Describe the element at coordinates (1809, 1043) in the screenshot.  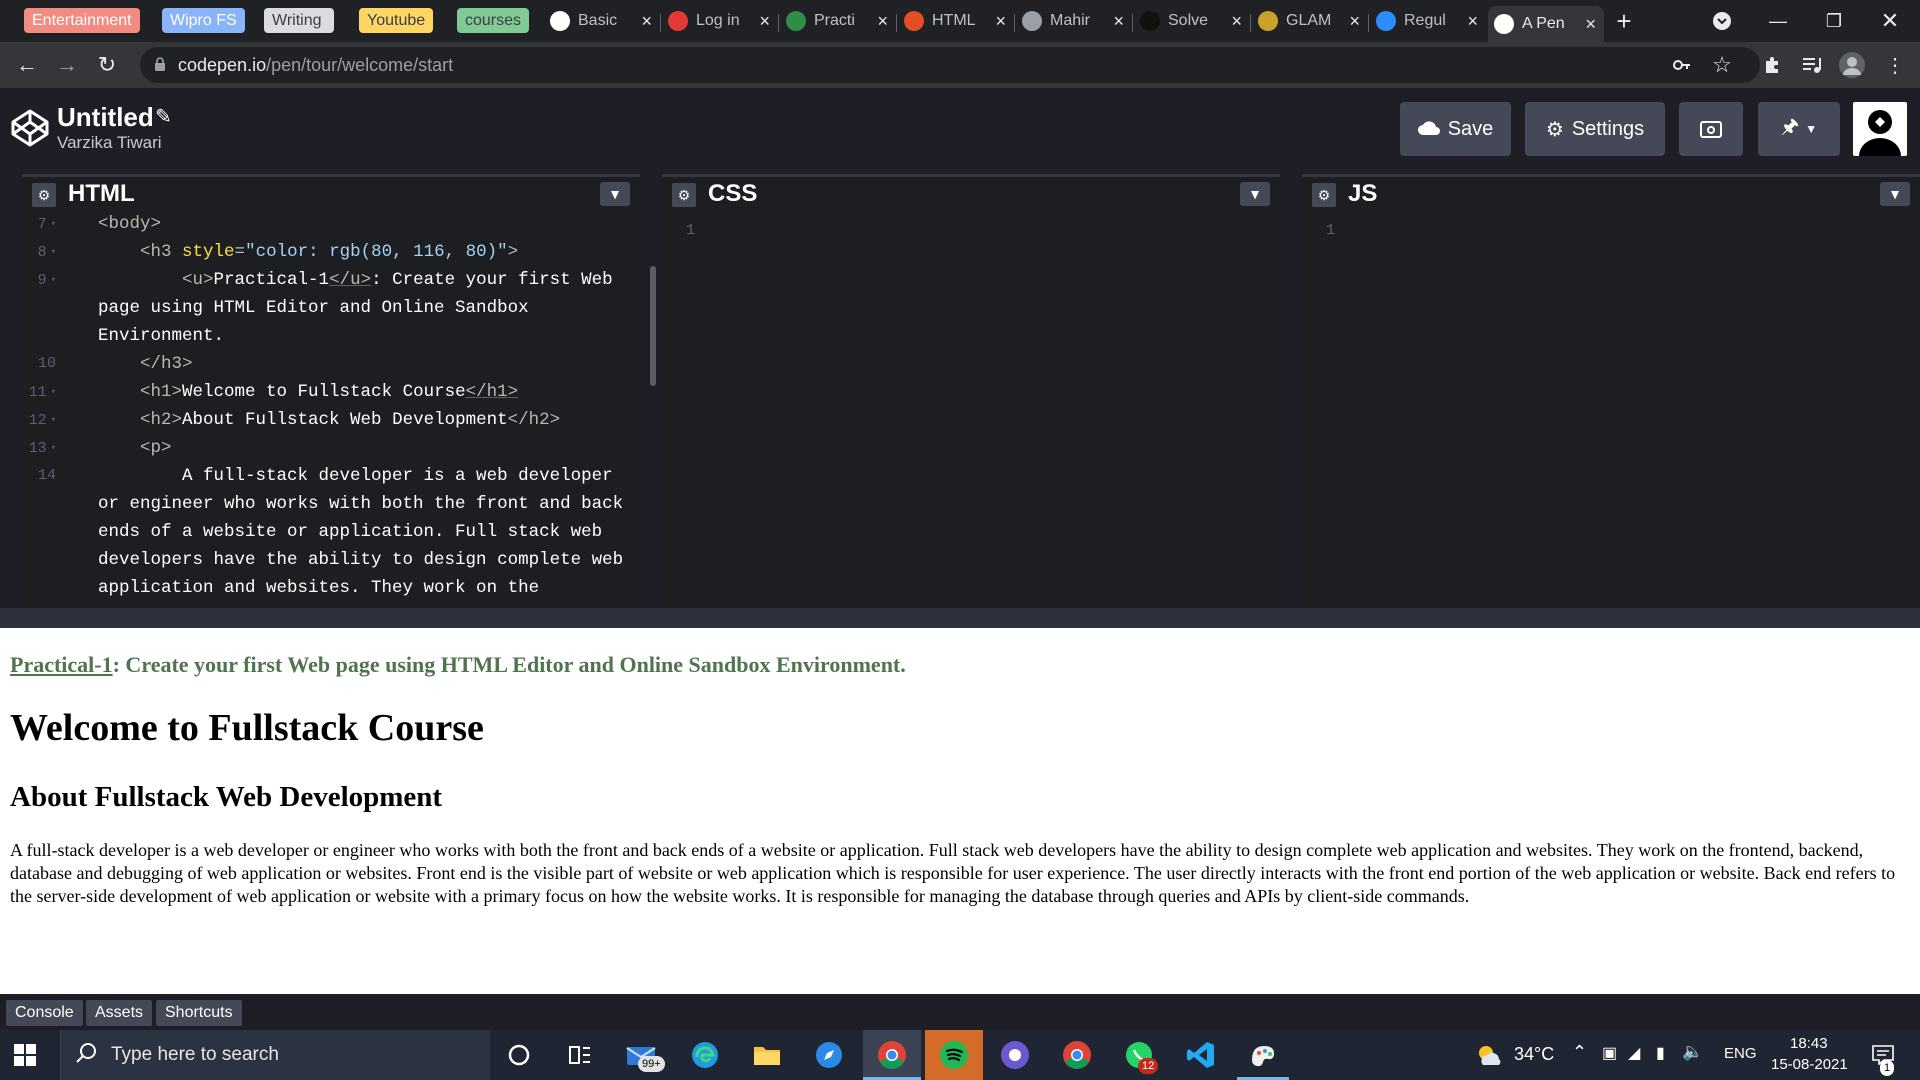
I see `clock-time: 18:43` at that location.